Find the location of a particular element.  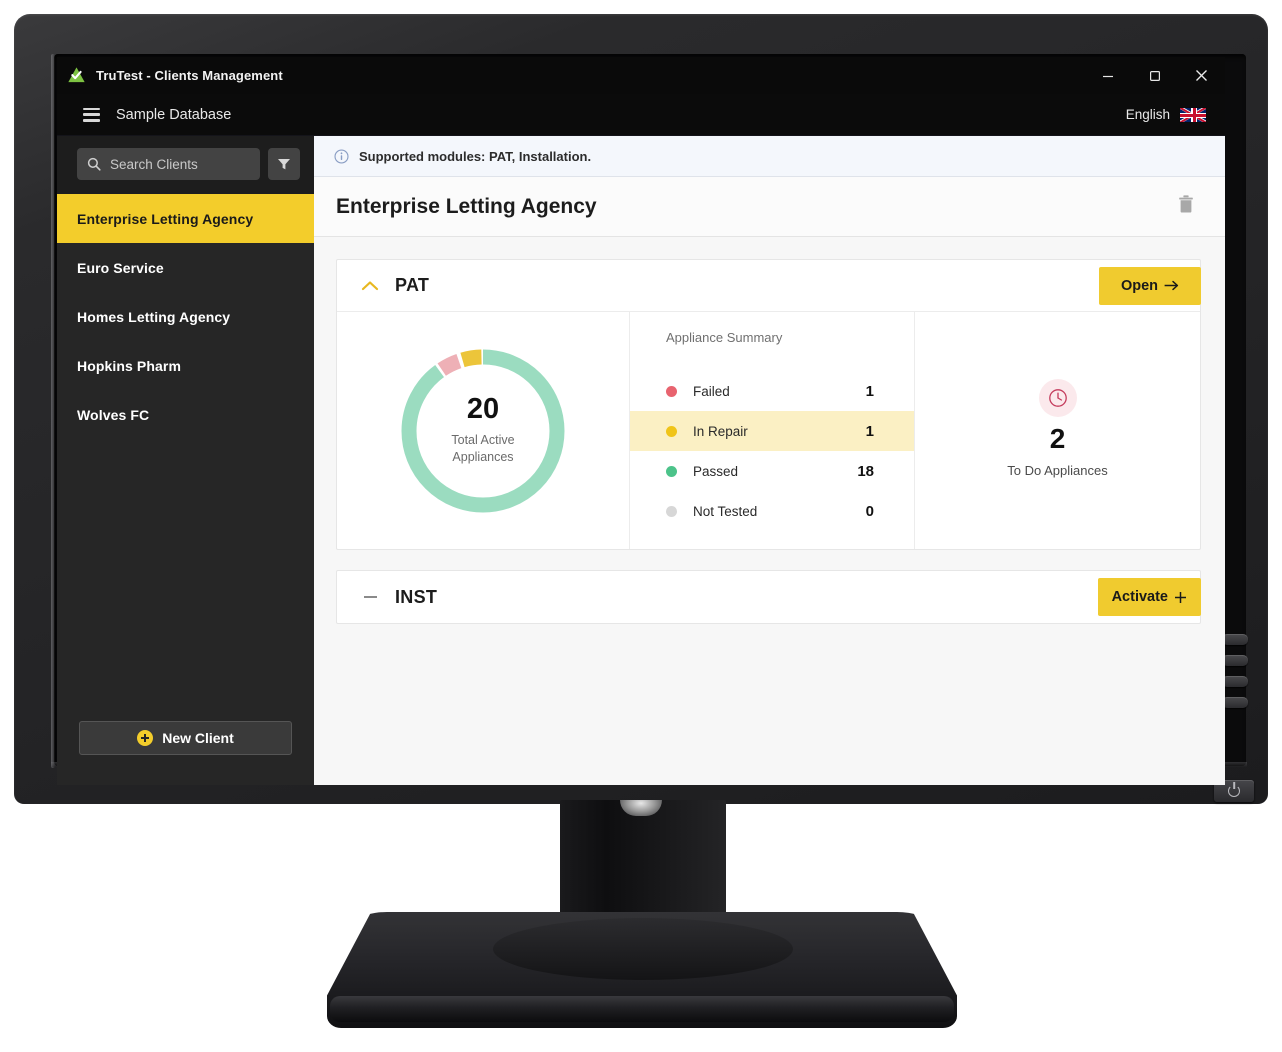

info-banner: Supported modules: PAT, Installation. is located at coordinates (769, 156).